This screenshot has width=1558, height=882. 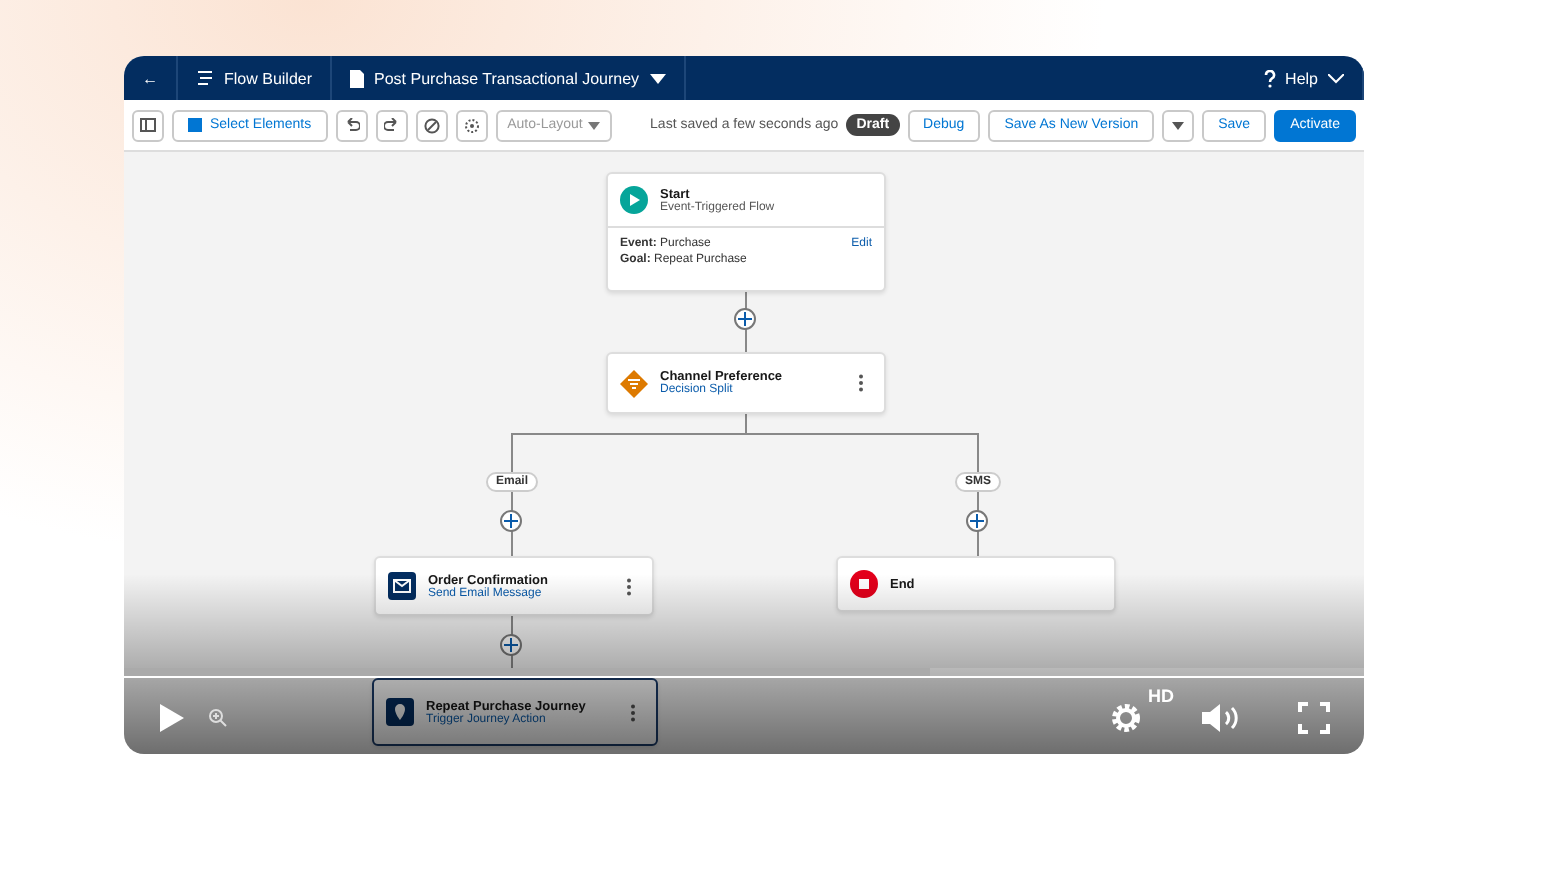 I want to click on undo-icon, so click(x=351, y=125).